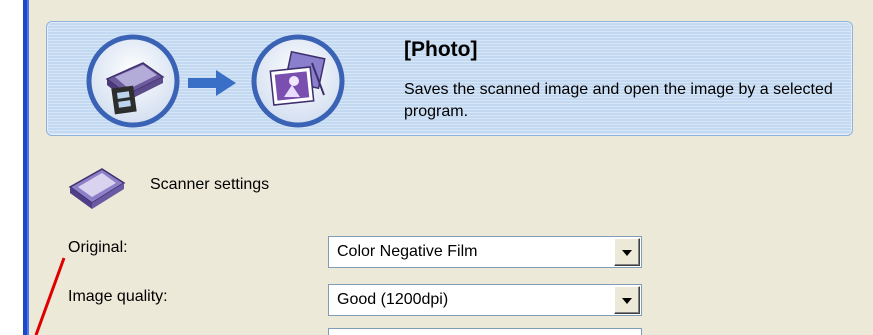 This screenshot has width=873, height=335. Describe the element at coordinates (118, 296) in the screenshot. I see `image-quality-label: Image quality:` at that location.